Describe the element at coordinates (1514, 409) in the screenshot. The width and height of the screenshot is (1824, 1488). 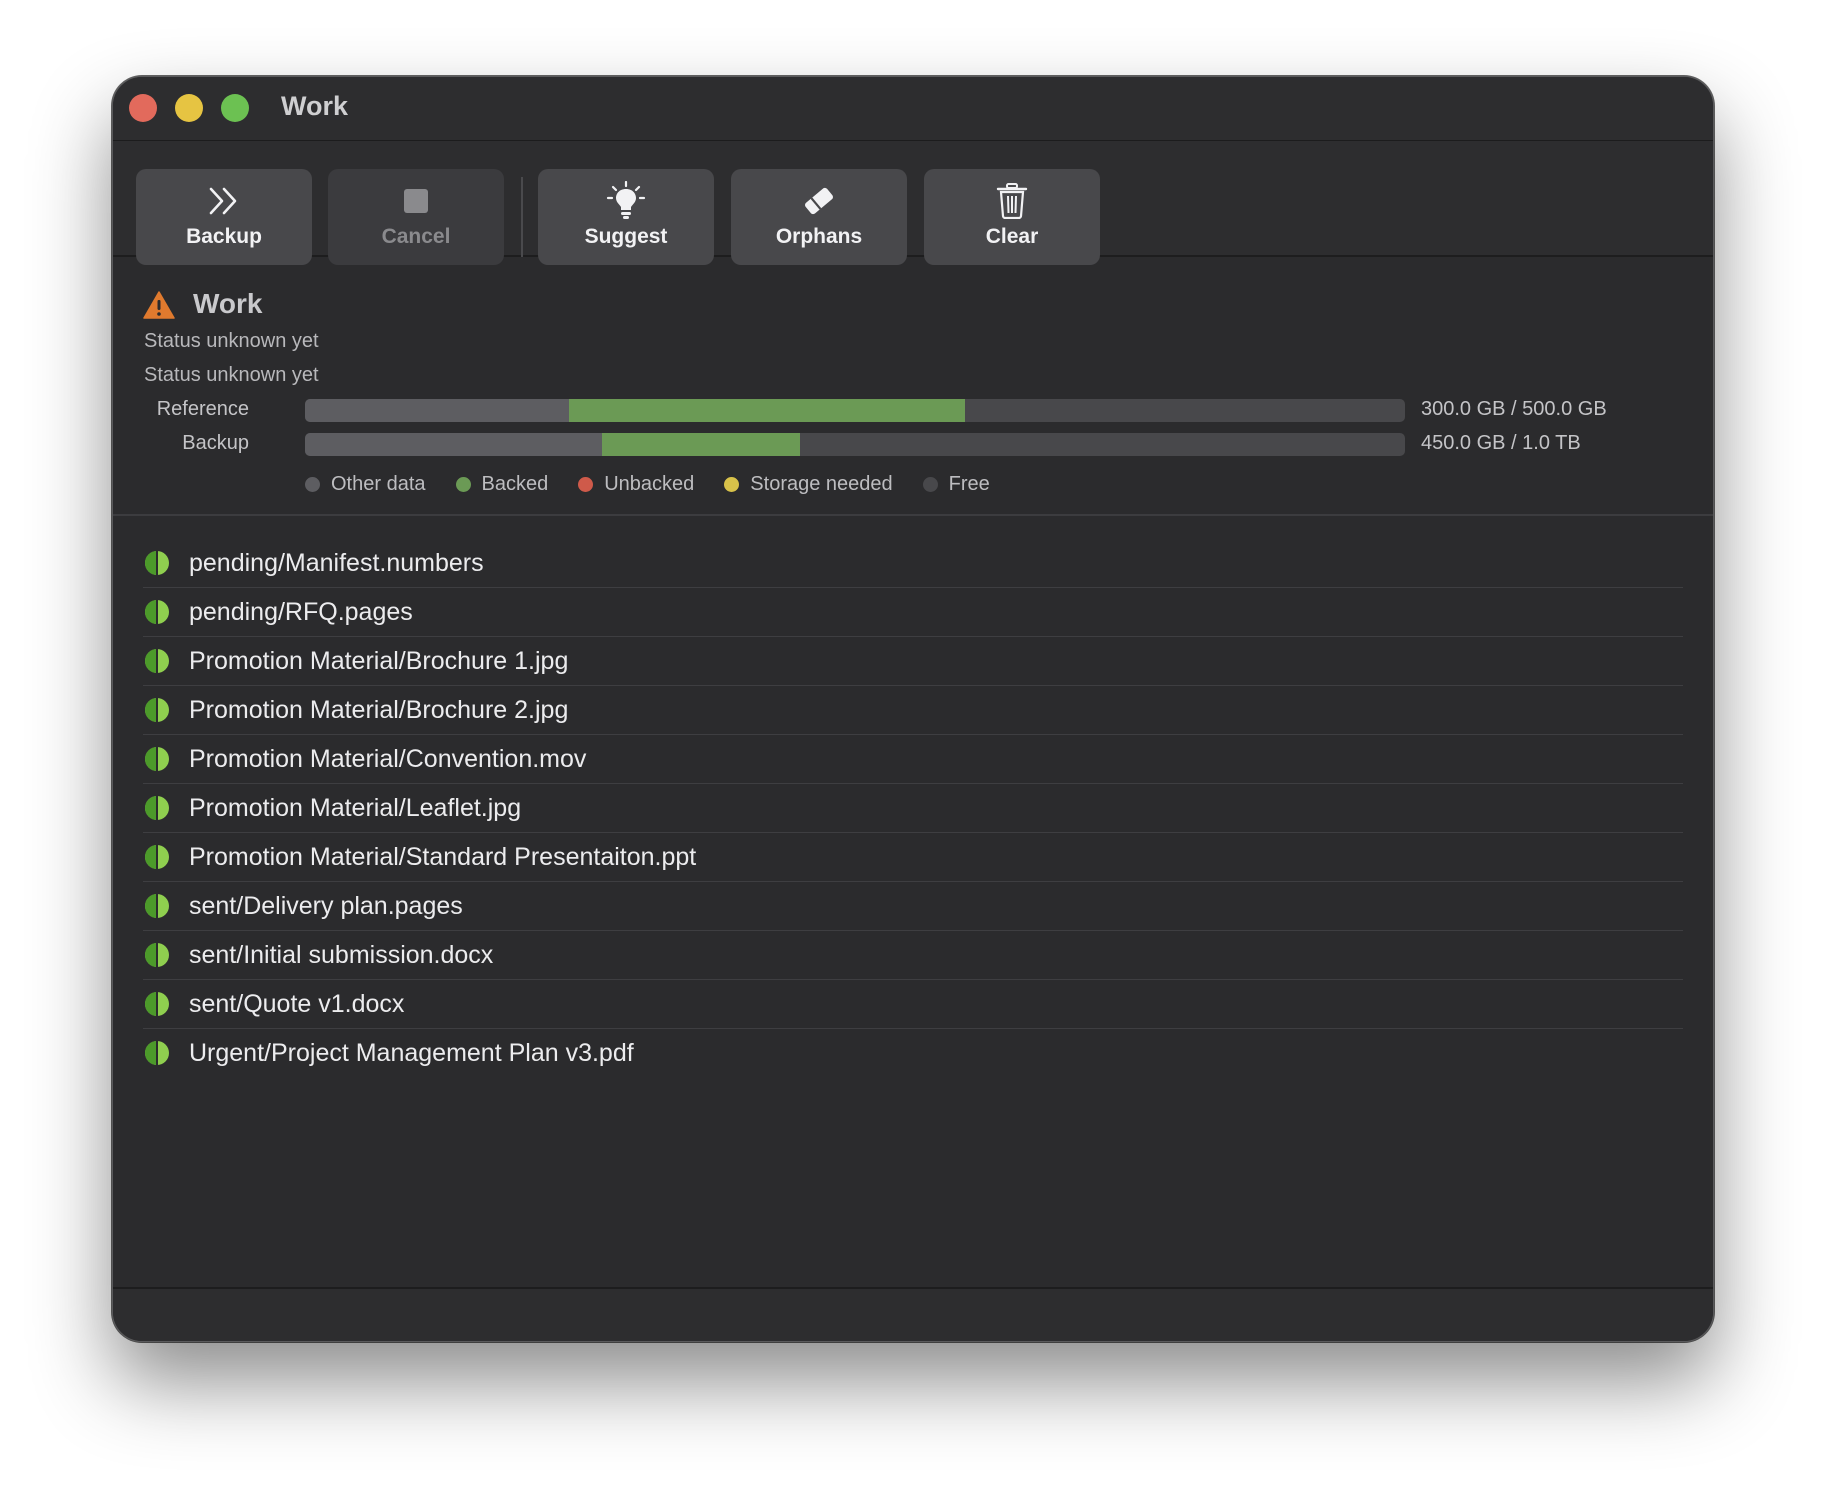
I see `reference-usage-value: 300.0 GB / 500.0 GB` at that location.